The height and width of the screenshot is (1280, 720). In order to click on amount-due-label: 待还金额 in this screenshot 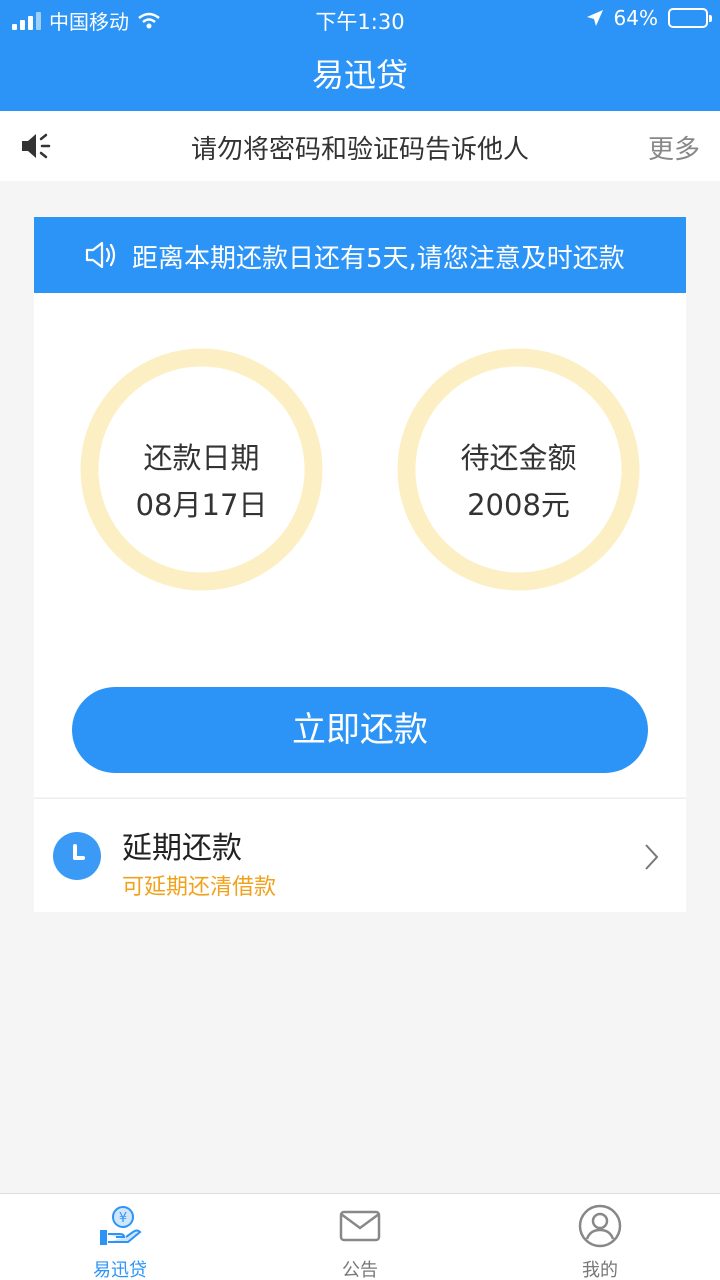, I will do `click(518, 458)`.